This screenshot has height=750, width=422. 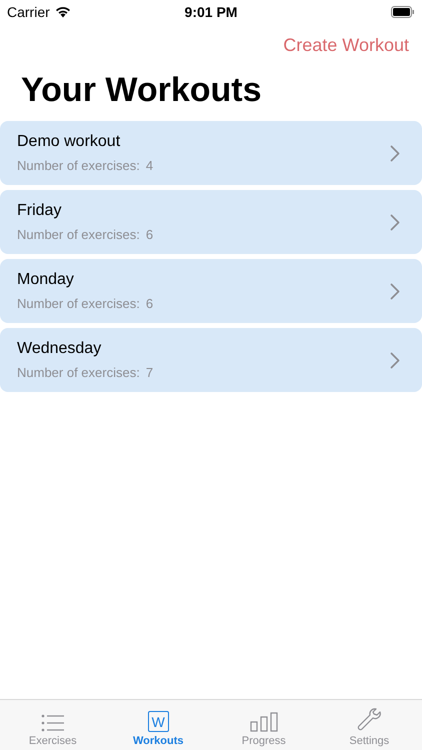 What do you see at coordinates (28, 12) in the screenshot?
I see `carrier-label: Carrier` at bounding box center [28, 12].